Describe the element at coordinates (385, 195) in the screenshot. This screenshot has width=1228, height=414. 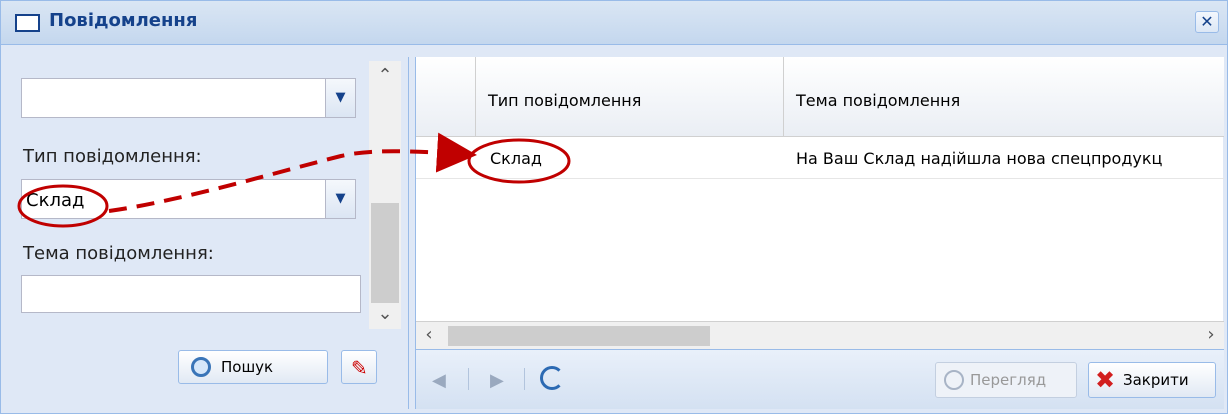
I see `filter-vertical-scrollbar: ⌃ ⌄` at that location.